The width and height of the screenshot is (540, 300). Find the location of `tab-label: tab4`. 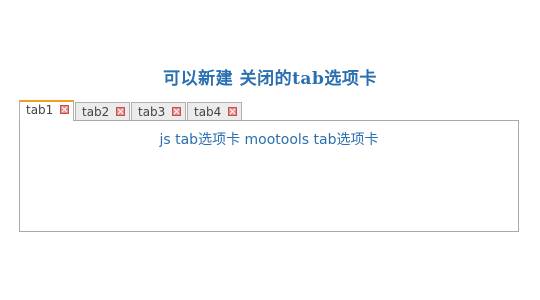

tab-label: tab4 is located at coordinates (208, 112).